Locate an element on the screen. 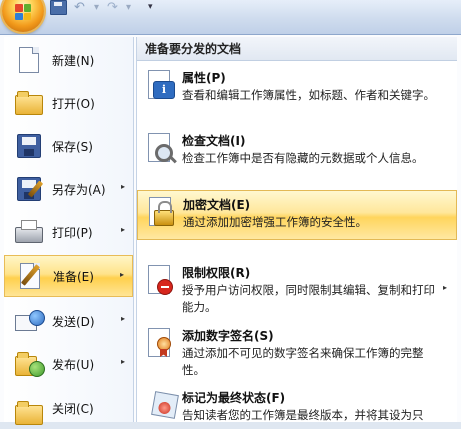  submenu-item-description: 查看和编辑工作簿属性，如标题、作者和关键字。 is located at coordinates (308, 95).